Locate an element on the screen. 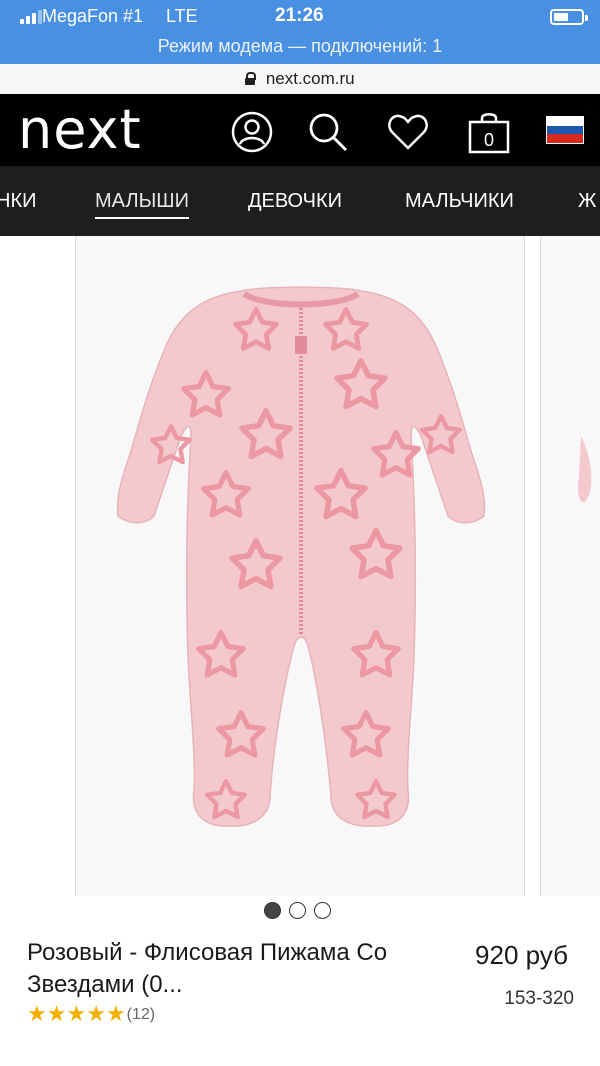 This screenshot has height=1066, width=600. nav-item-partial-left: НКИ is located at coordinates (18, 201).